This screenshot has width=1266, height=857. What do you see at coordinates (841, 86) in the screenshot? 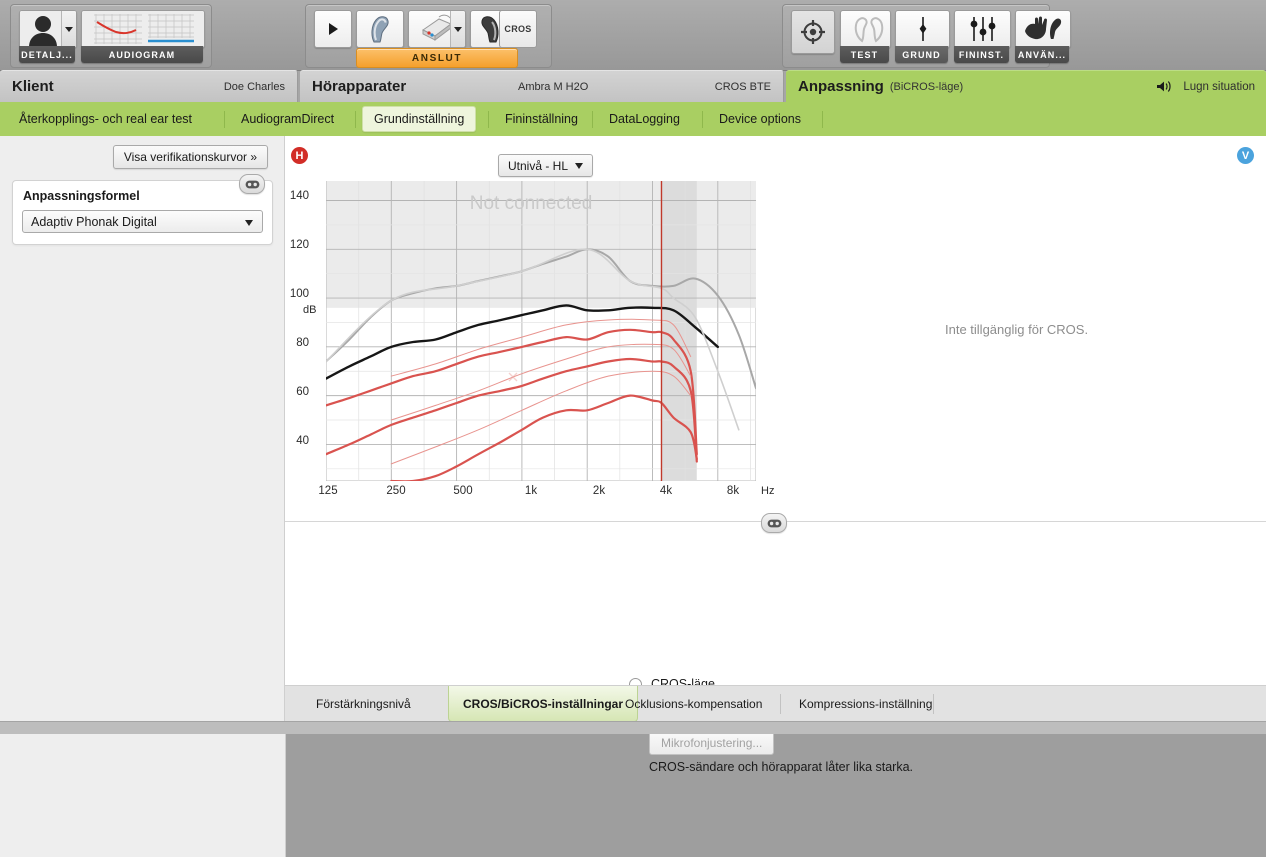
I see `fitting-header-title: Anpassning` at bounding box center [841, 86].